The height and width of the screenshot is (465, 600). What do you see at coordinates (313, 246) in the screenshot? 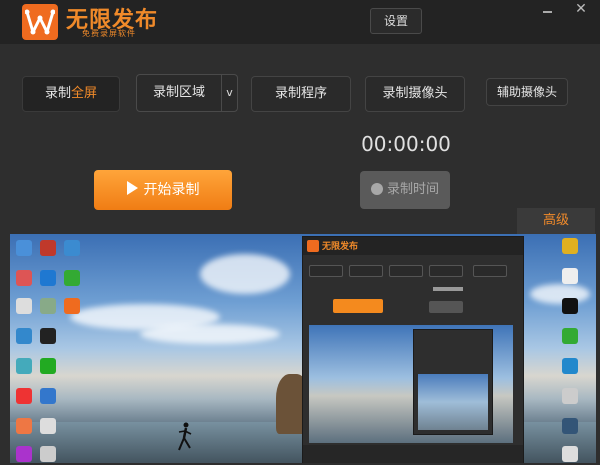
I see `preview-app-logo-icon` at bounding box center [313, 246].